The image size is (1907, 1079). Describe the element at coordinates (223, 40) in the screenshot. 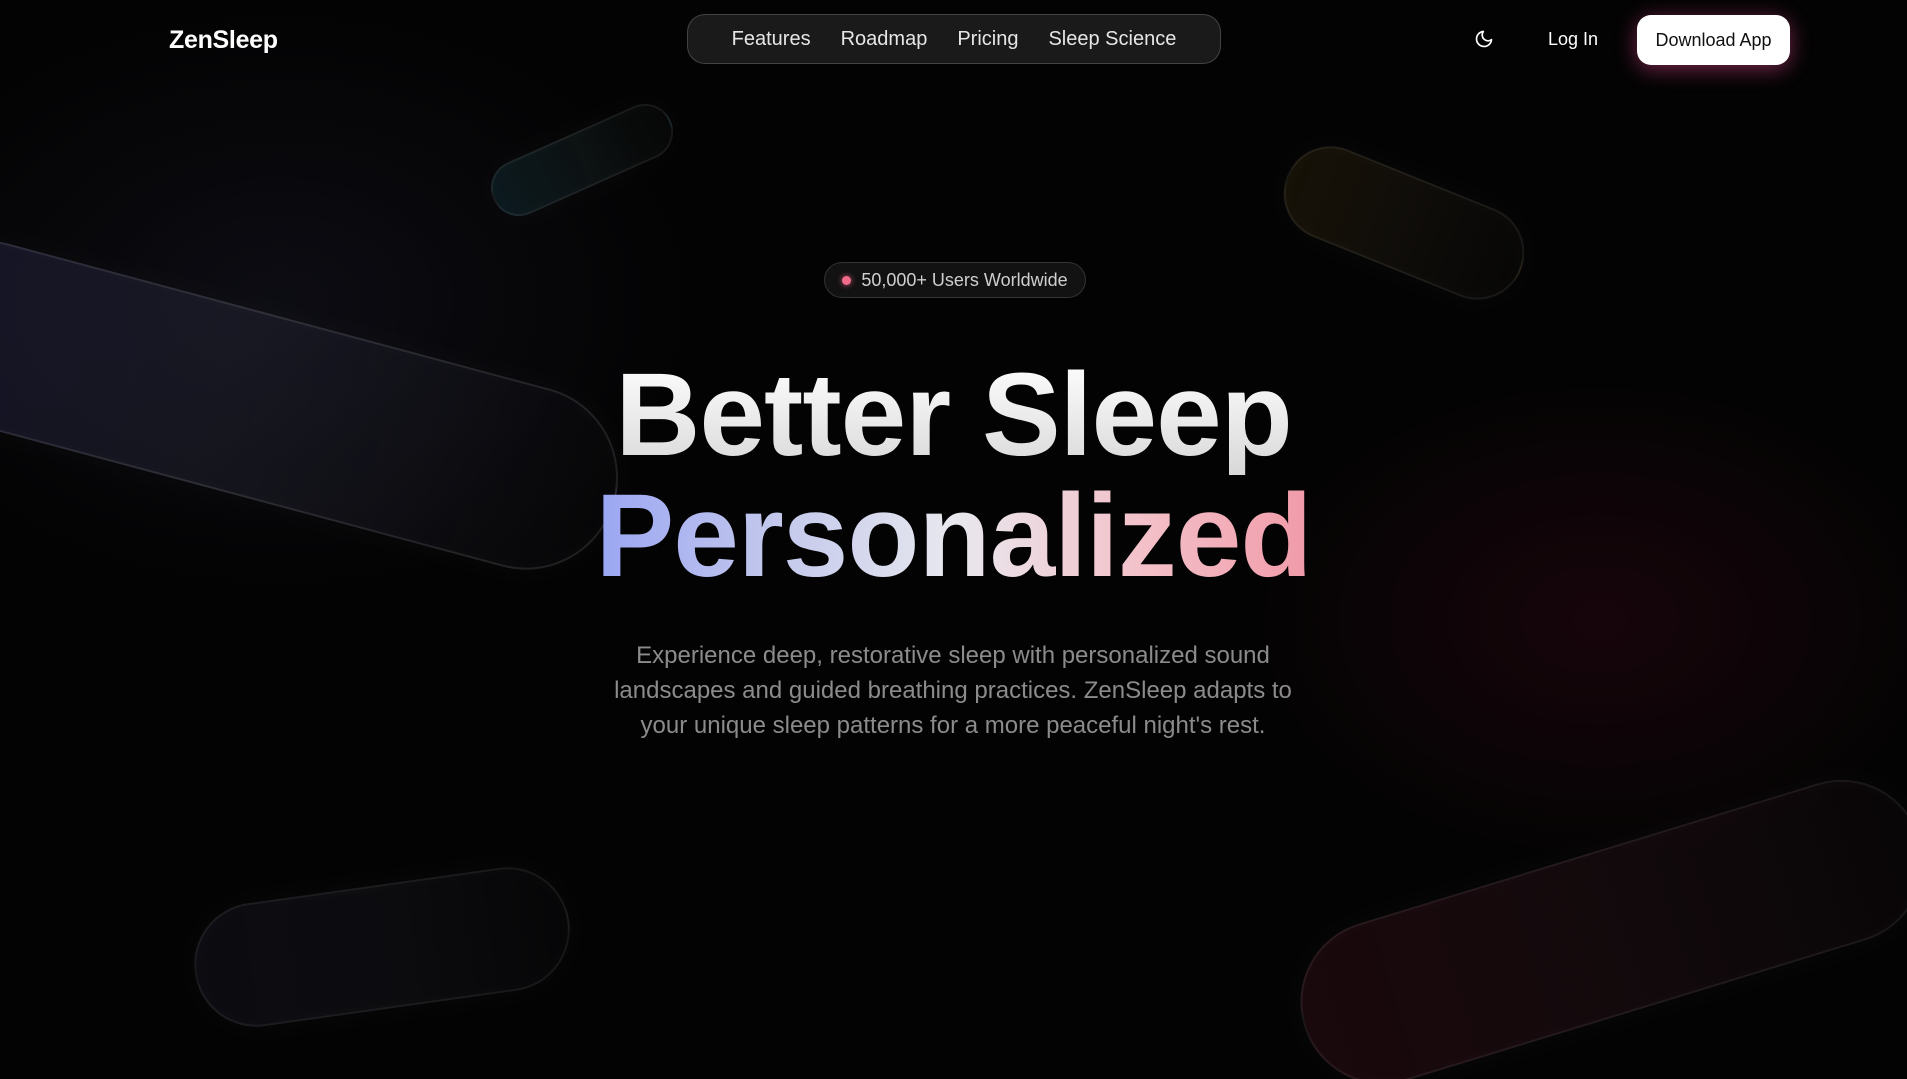

I see `logo: ZenSleep` at that location.